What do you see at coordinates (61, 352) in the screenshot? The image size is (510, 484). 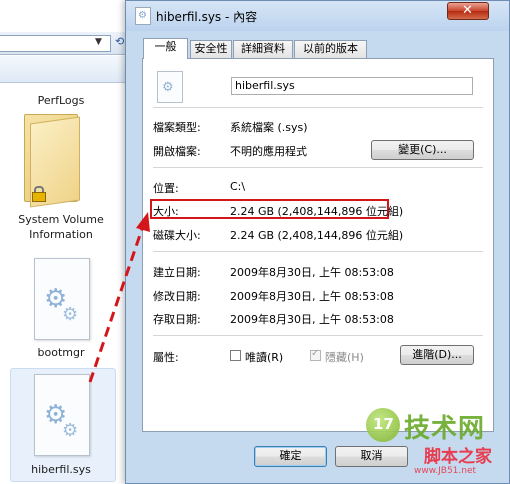 I see `item-bootmgr-label: bootmgr` at bounding box center [61, 352].